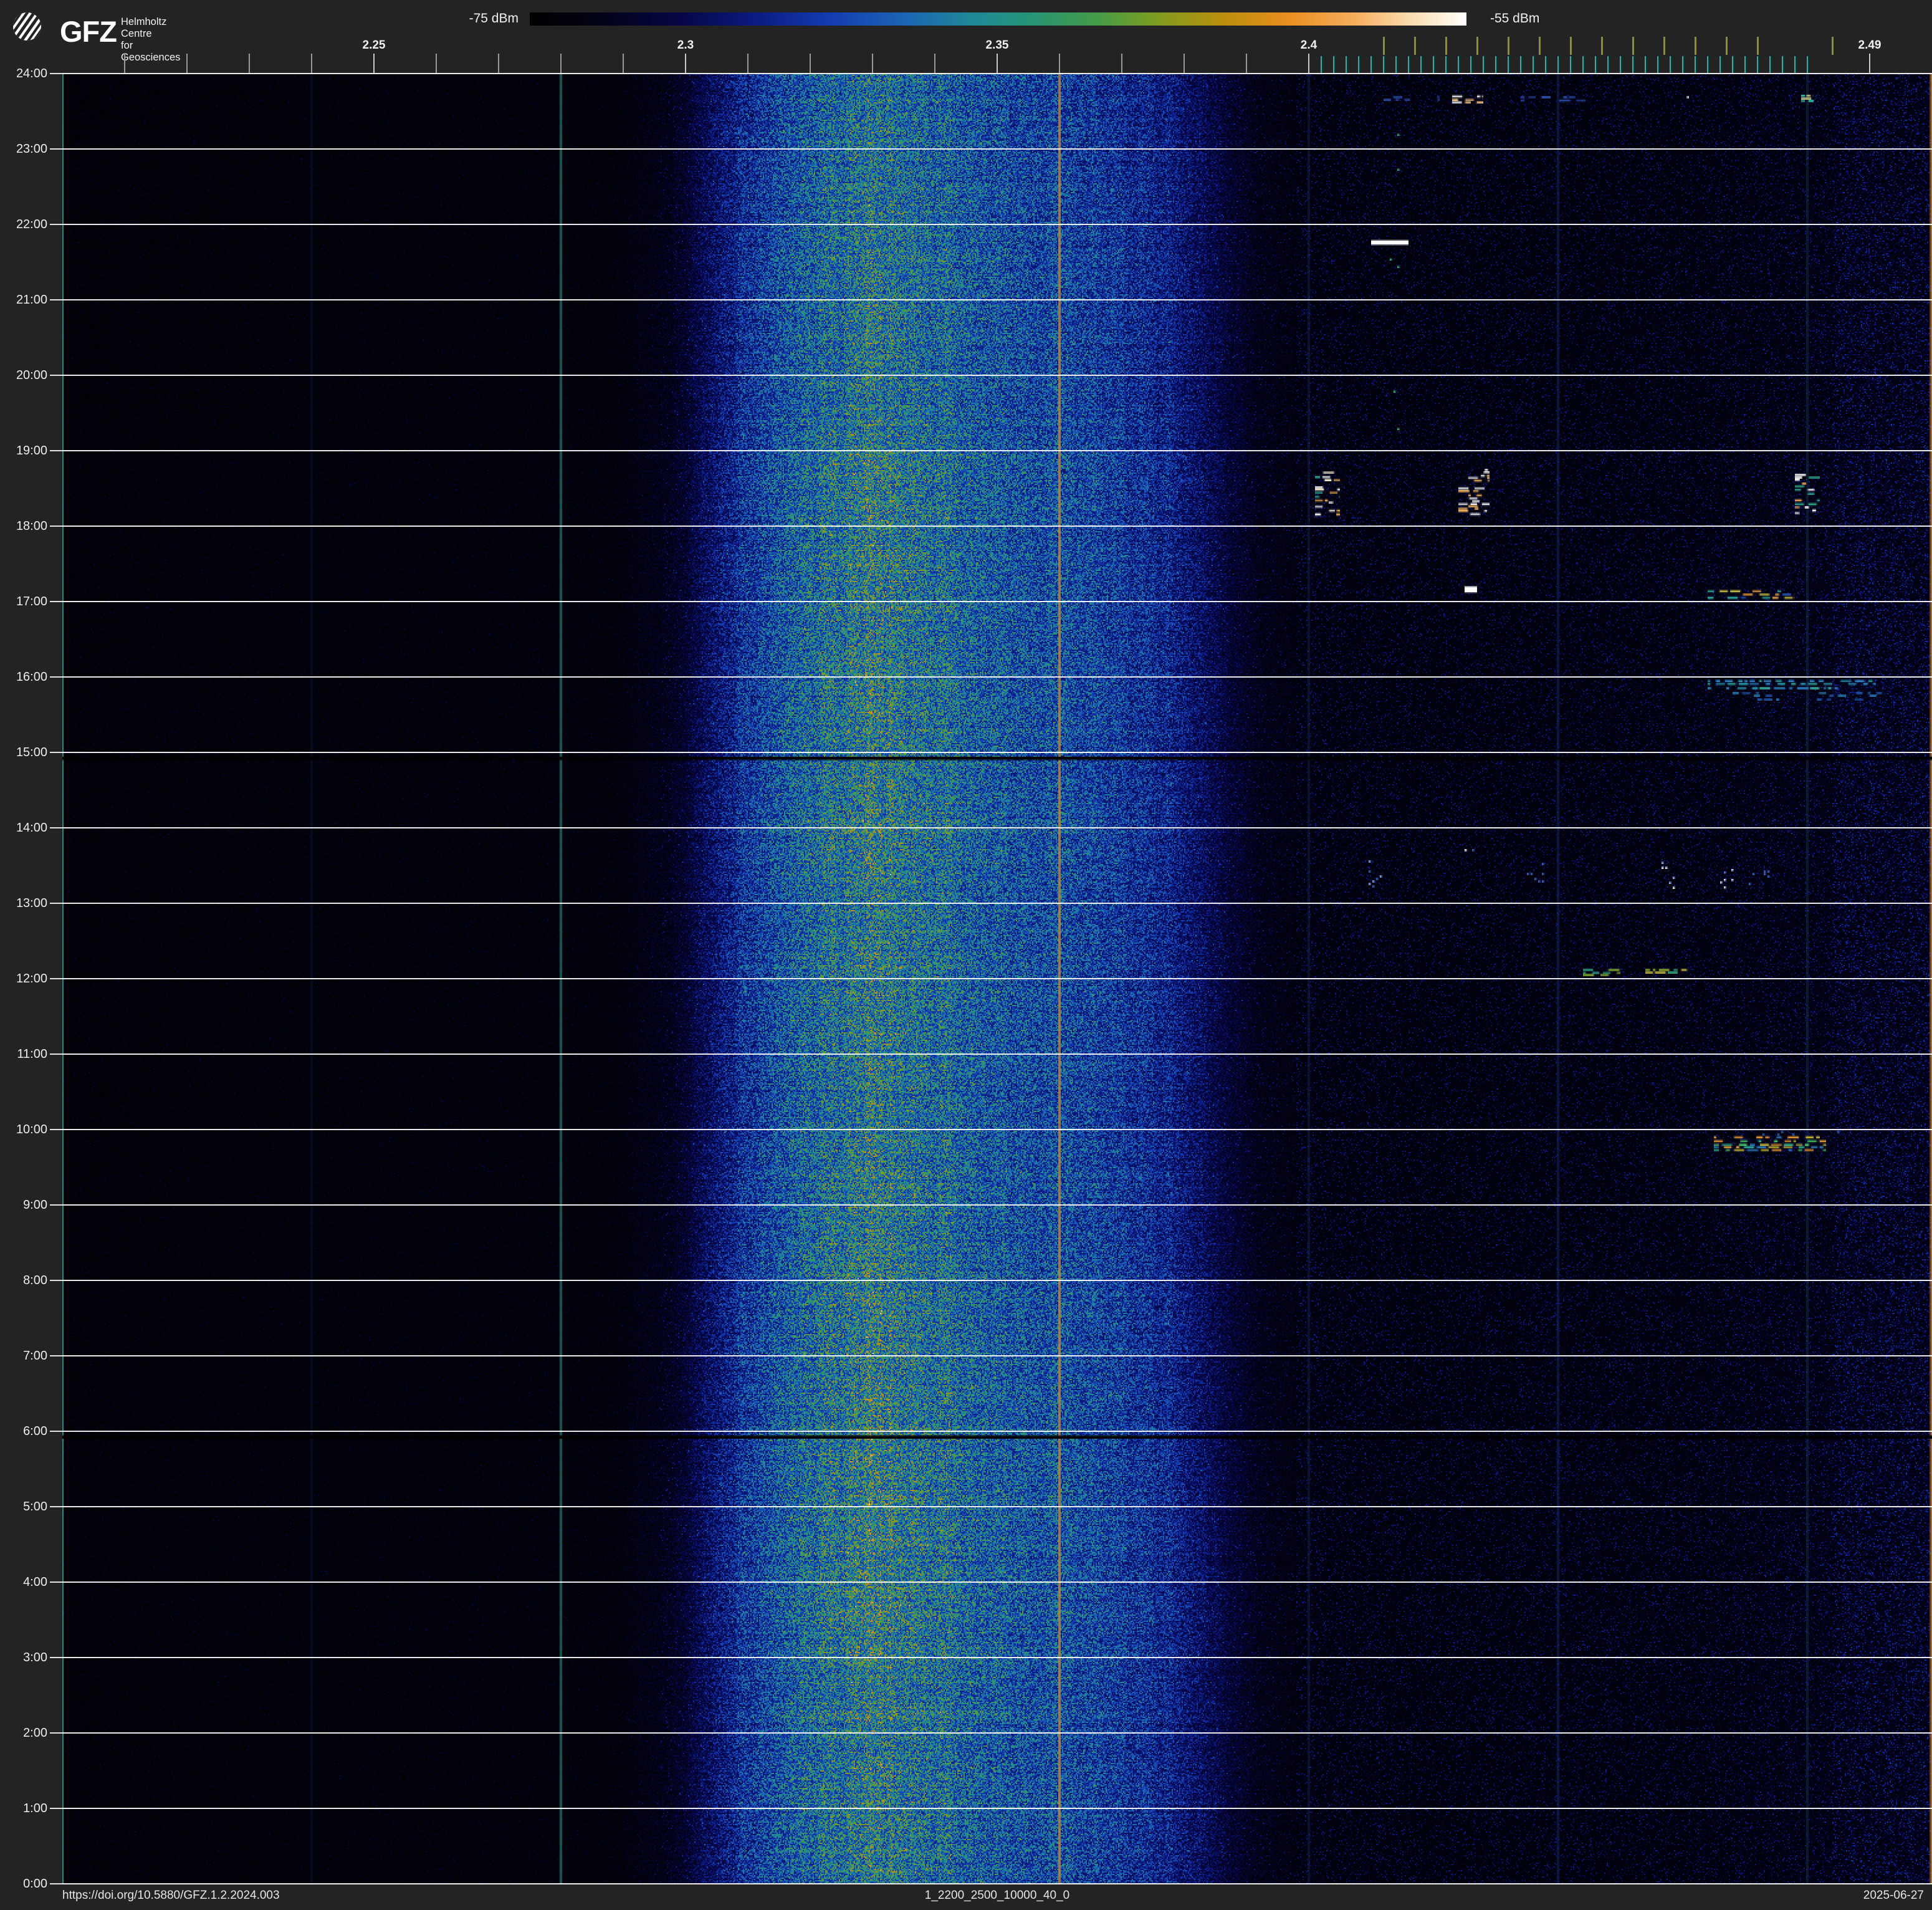 The height and width of the screenshot is (1910, 1932). Describe the element at coordinates (31, 149) in the screenshot. I see `time-label: 23:00` at that location.